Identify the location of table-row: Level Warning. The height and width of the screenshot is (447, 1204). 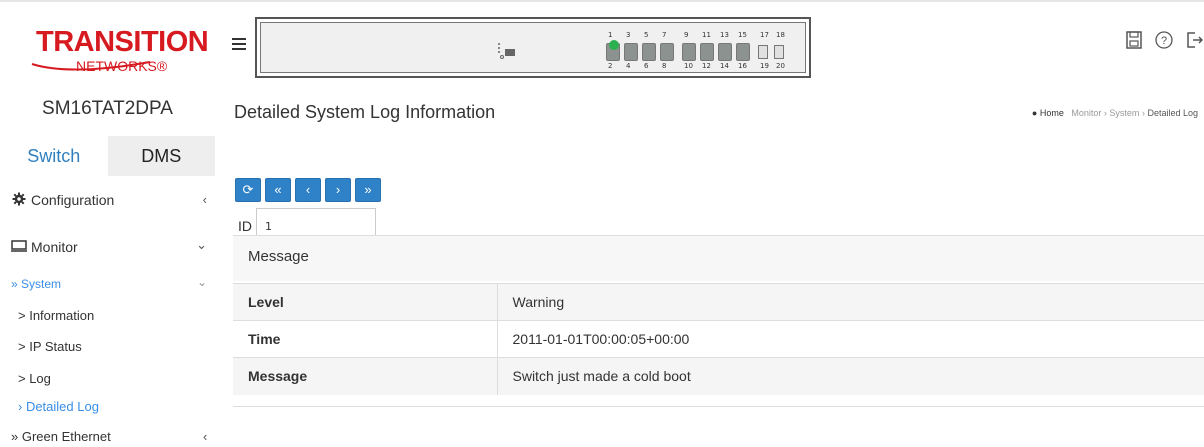
(718, 302).